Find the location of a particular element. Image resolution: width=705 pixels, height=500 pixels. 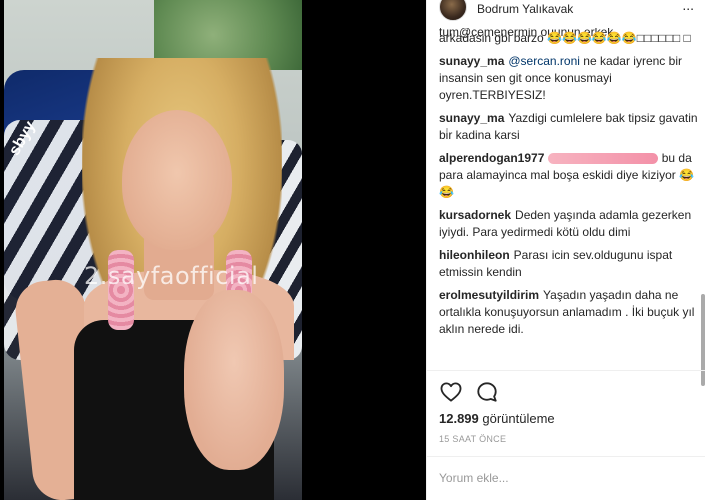

heart-icon is located at coordinates (451, 392).